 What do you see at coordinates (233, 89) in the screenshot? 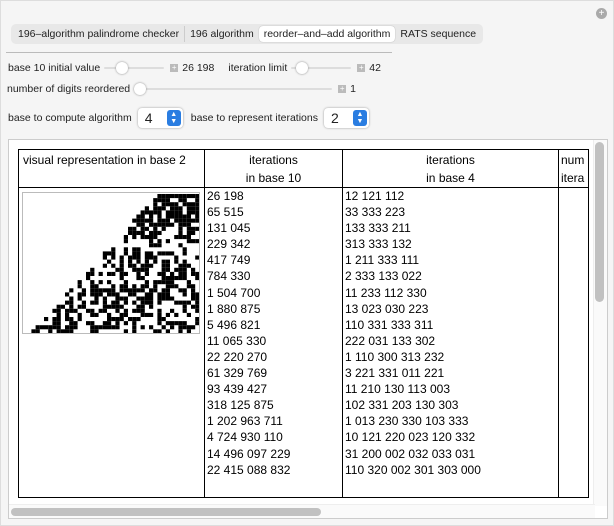
I see `digits-reordered-slider` at bounding box center [233, 89].